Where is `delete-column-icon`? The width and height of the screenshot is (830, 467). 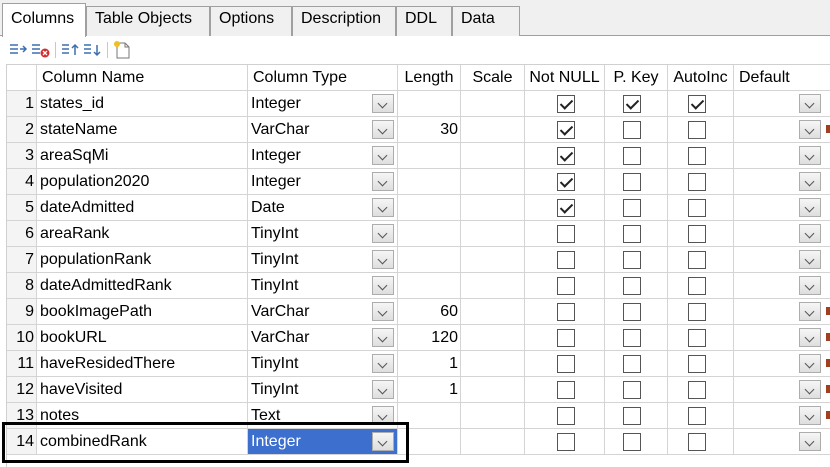 delete-column-icon is located at coordinates (41, 50).